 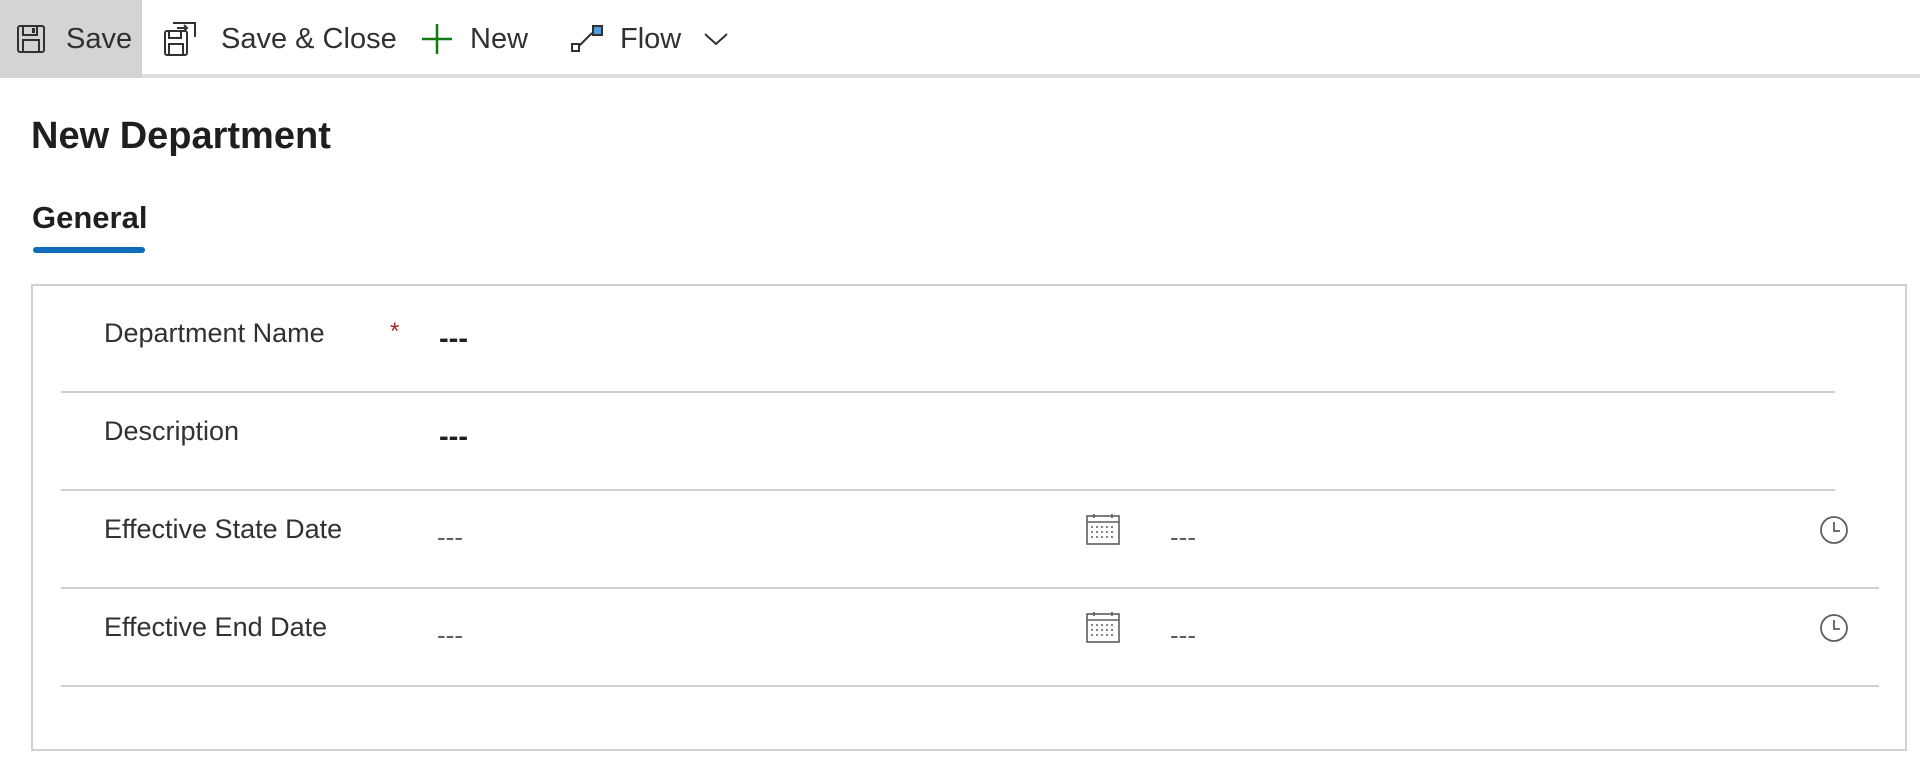 I want to click on effective-start-date-input: ---, so click(x=737, y=537).